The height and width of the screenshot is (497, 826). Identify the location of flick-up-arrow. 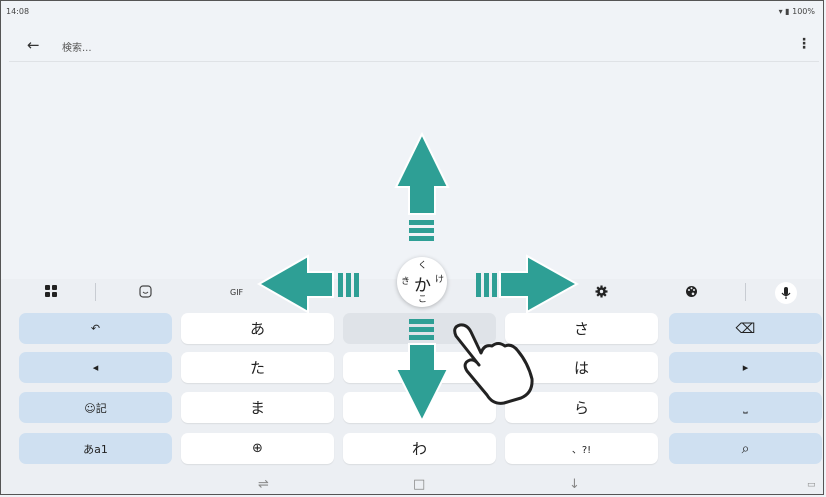
(422, 186).